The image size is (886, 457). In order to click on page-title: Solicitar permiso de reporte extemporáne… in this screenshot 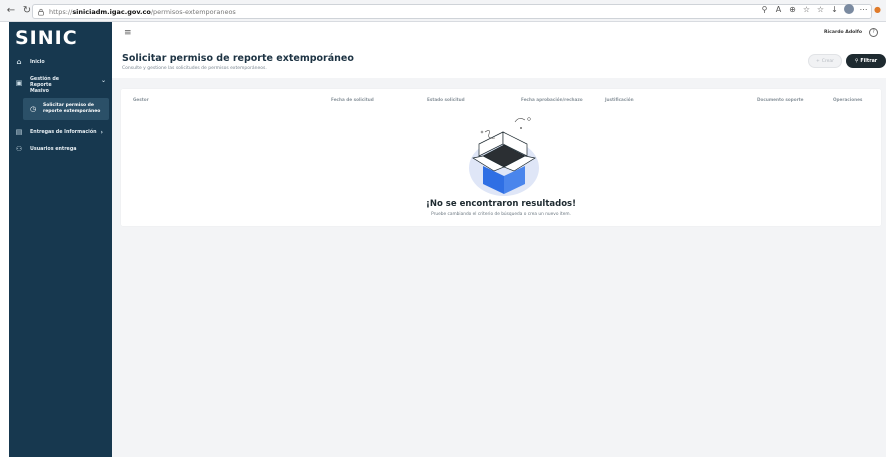, I will do `click(238, 58)`.